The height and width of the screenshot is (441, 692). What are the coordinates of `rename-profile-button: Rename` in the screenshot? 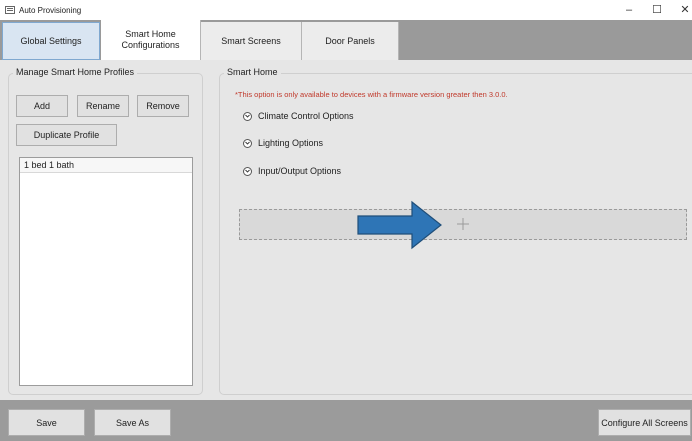 It's located at (103, 106).